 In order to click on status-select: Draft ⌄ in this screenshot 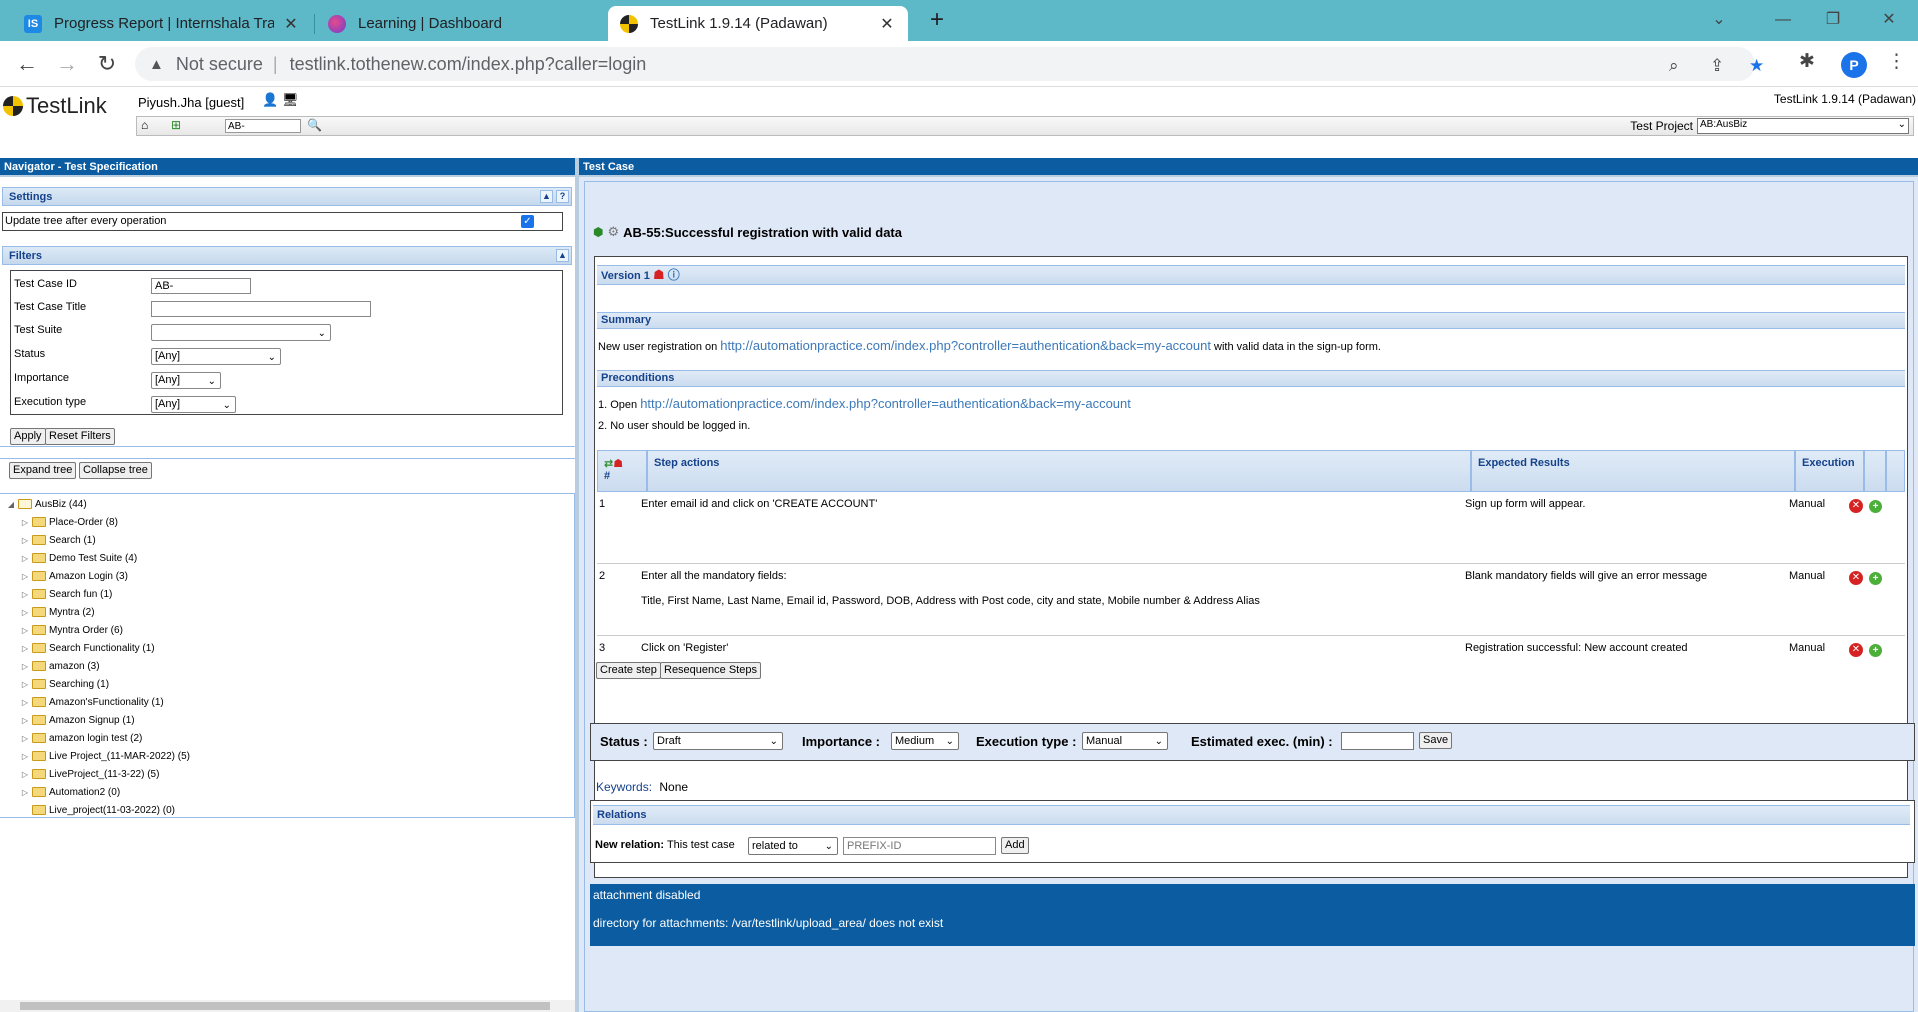, I will do `click(718, 741)`.